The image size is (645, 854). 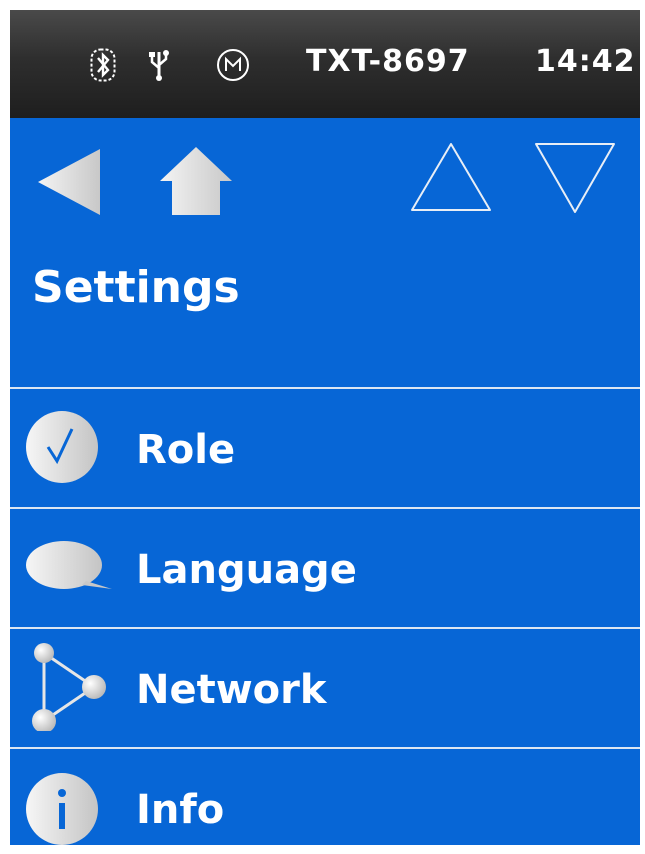 What do you see at coordinates (325, 796) in the screenshot?
I see `menu-item-info: Info` at bounding box center [325, 796].